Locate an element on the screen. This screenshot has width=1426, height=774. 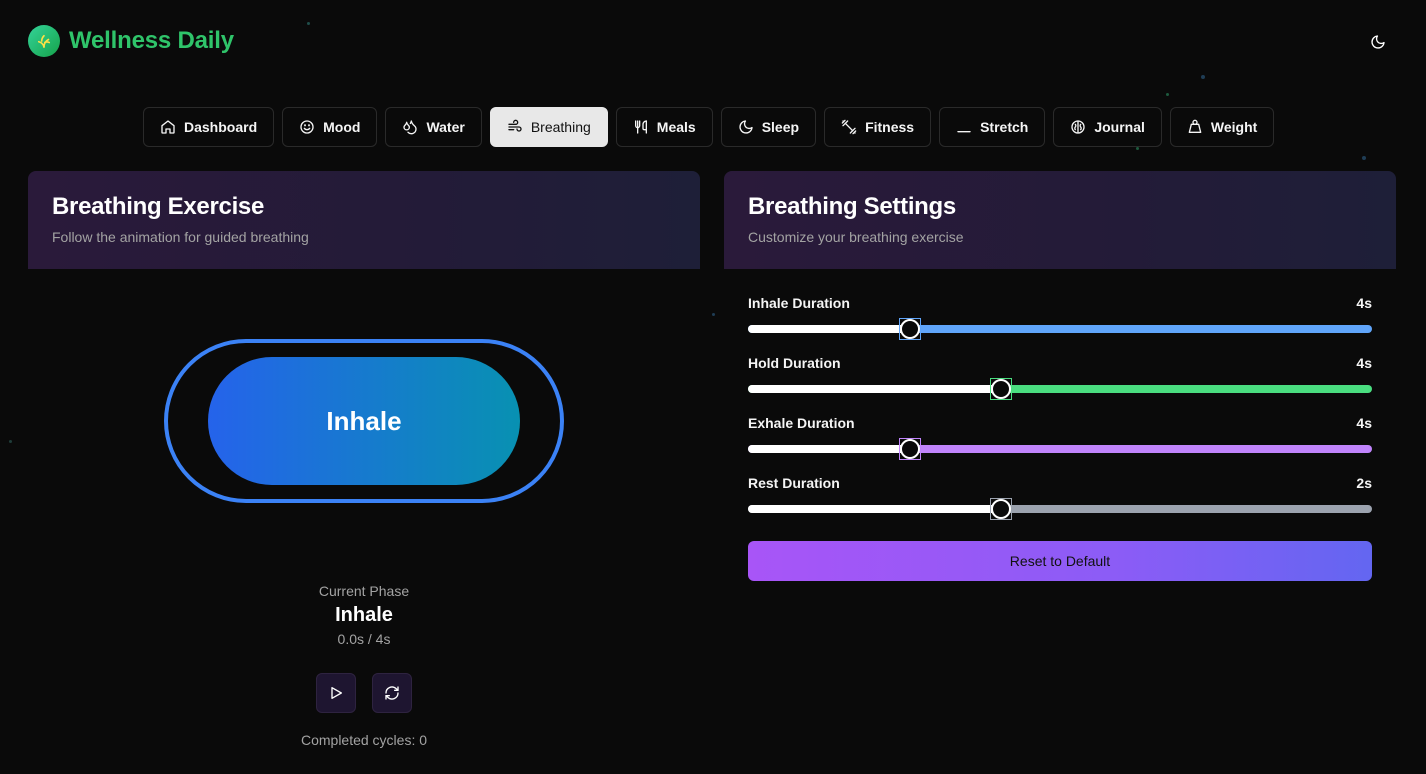
tab-label: Mood is located at coordinates (342, 127).